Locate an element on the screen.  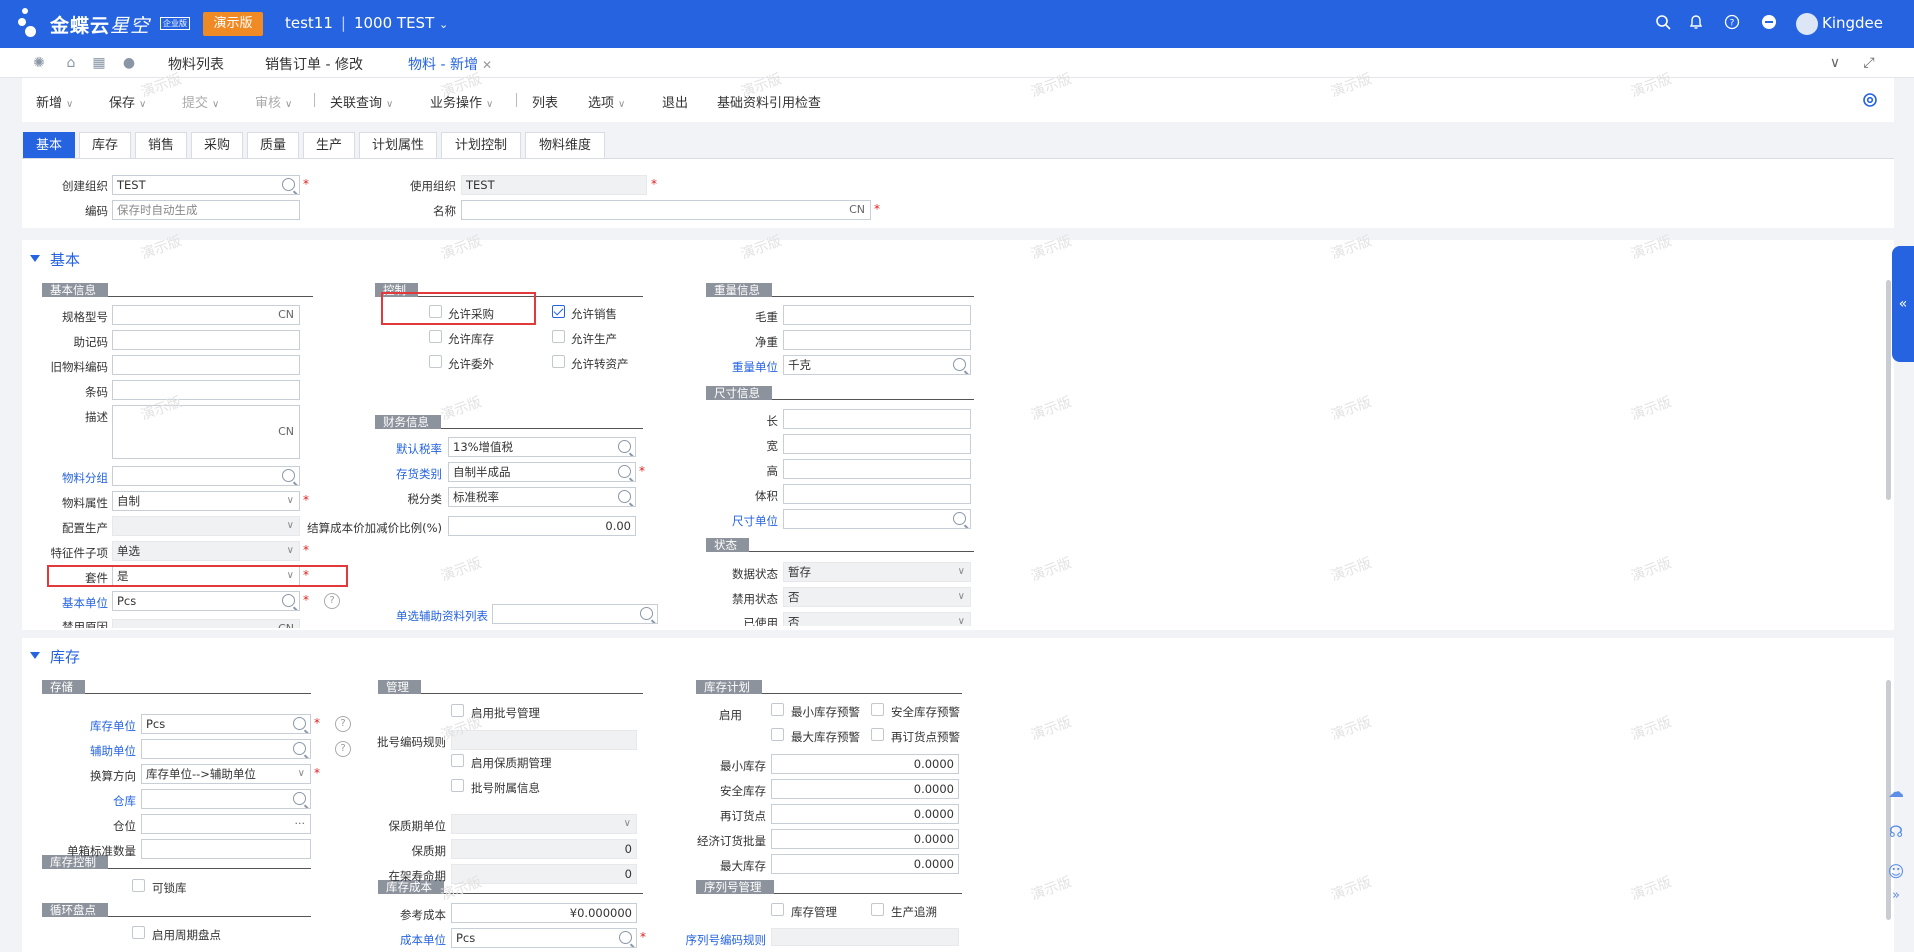
expand-icon: » is located at coordinates (1896, 898).